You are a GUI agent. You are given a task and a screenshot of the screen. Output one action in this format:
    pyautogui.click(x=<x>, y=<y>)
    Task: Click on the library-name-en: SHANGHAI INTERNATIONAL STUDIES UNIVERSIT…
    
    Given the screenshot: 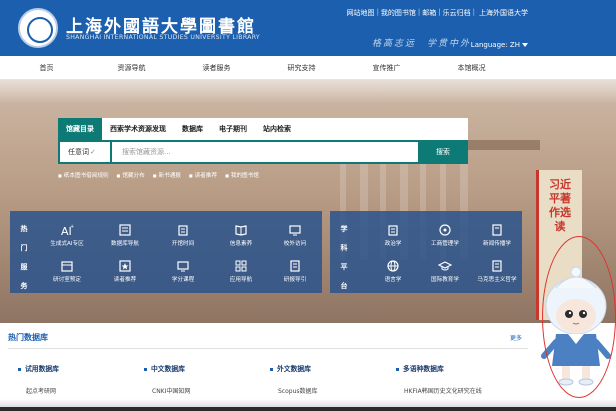 What is the action you would take?
    pyautogui.click(x=163, y=37)
    